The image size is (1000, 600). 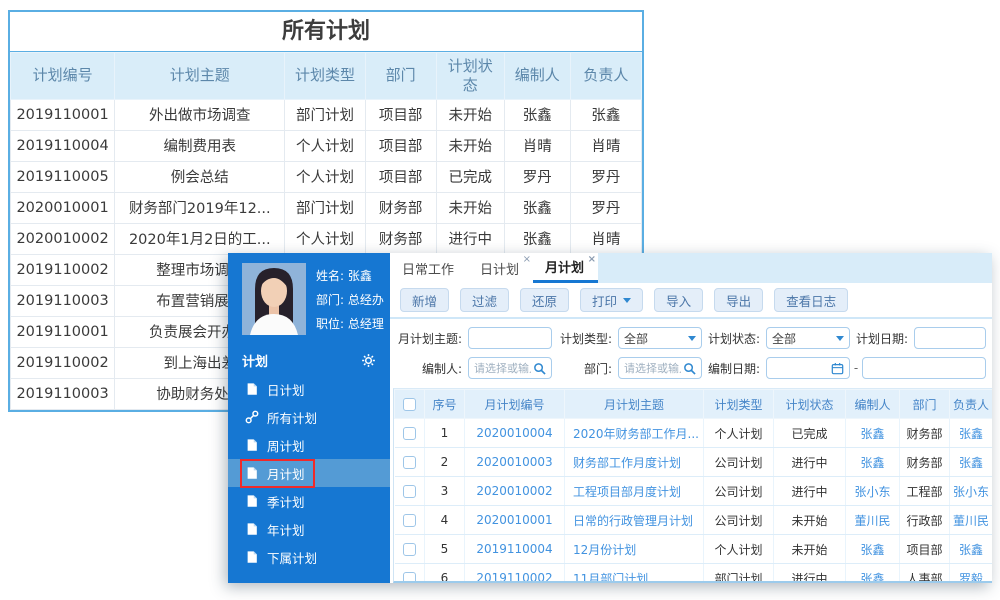 I want to click on subject-cell: 12月份计划, so click(x=634, y=549).